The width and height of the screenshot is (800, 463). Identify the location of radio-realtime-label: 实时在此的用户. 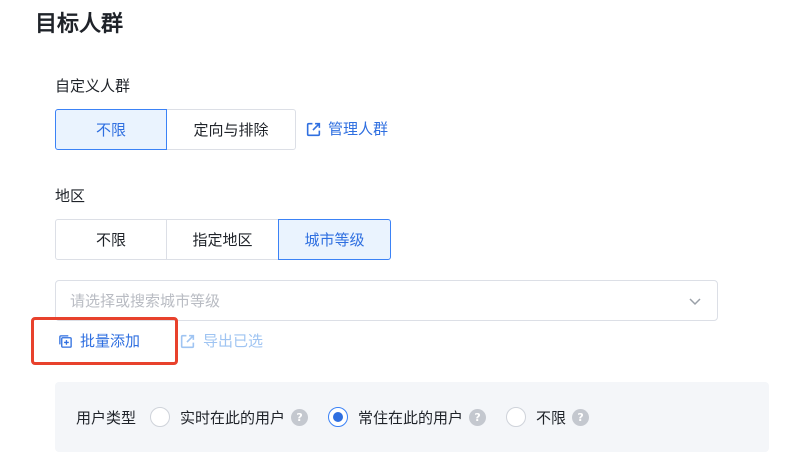
(233, 417).